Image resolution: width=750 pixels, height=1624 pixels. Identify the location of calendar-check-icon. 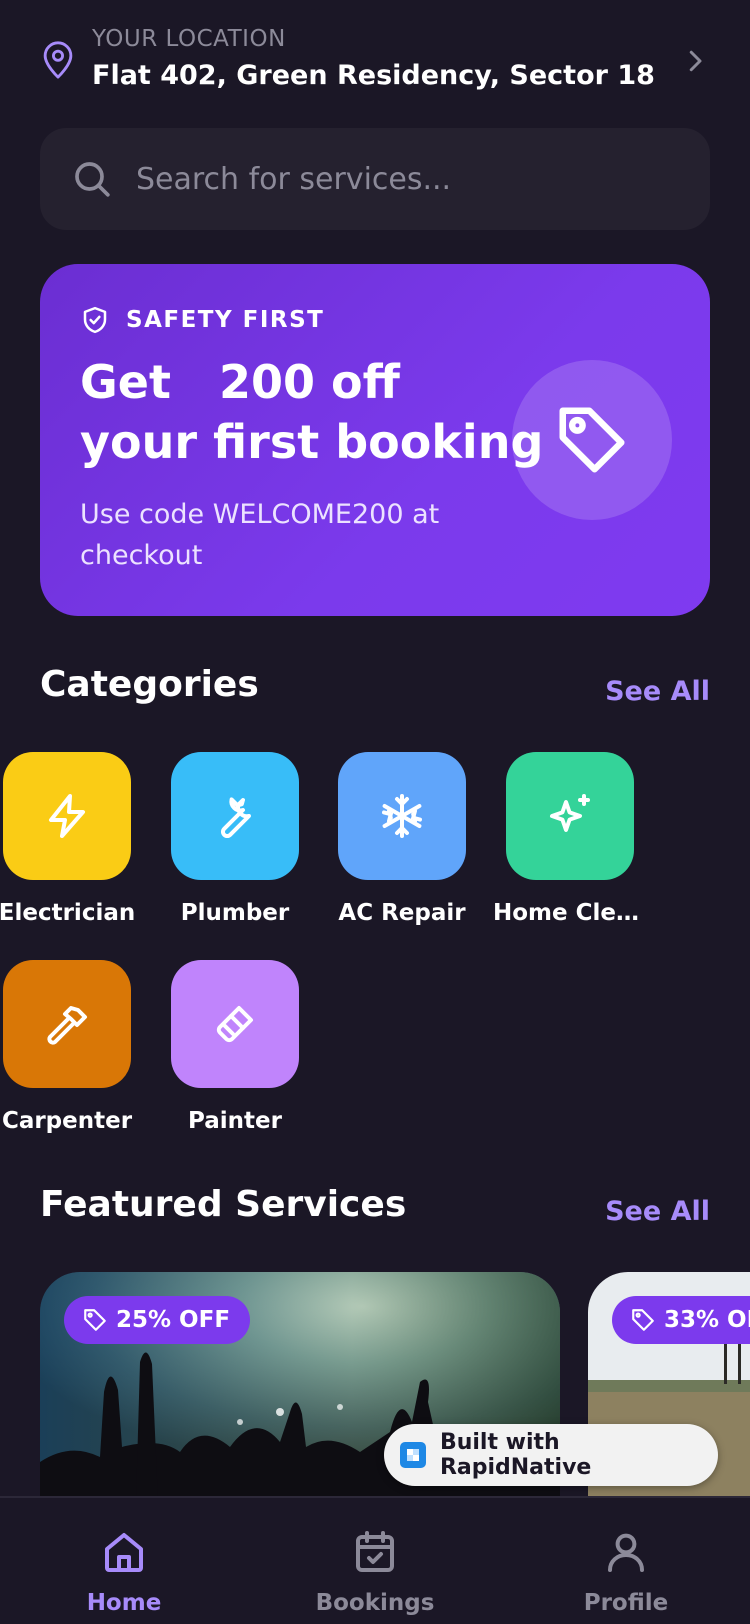
(375, 1551).